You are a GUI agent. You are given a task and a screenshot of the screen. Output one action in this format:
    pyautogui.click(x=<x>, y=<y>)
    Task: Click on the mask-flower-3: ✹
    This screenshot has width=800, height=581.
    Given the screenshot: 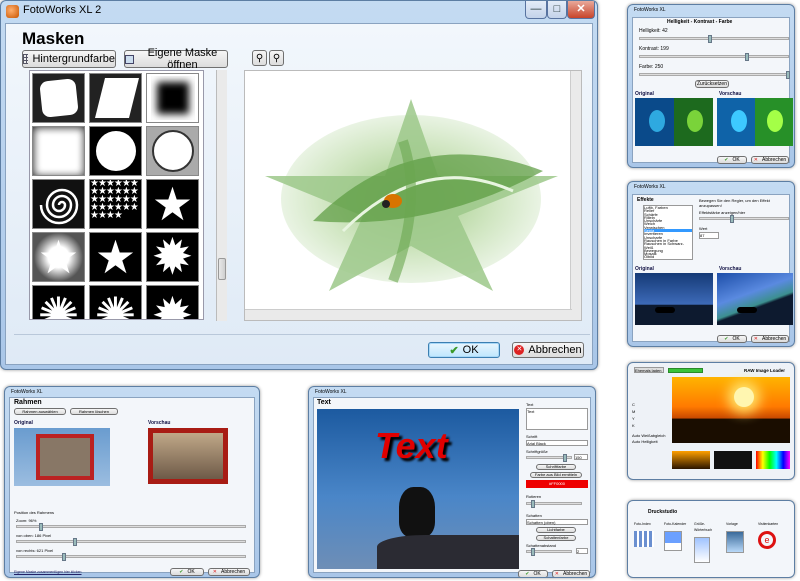 What is the action you would take?
    pyautogui.click(x=172, y=302)
    